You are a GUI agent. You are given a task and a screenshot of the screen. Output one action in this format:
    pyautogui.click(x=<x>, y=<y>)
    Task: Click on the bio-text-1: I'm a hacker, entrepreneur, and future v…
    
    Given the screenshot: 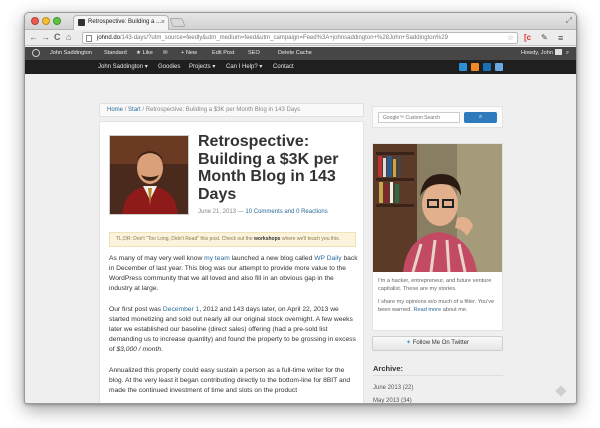 What is the action you would take?
    pyautogui.click(x=435, y=285)
    